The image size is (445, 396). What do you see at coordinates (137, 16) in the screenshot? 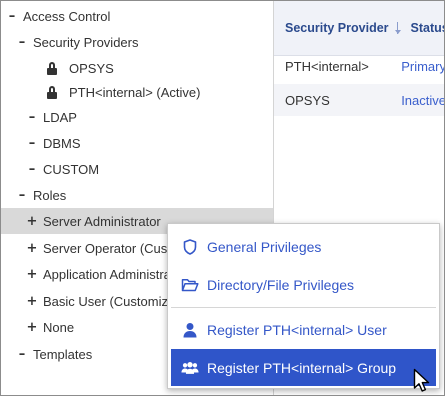
I see `tree-node-access-control: – Access Control` at bounding box center [137, 16].